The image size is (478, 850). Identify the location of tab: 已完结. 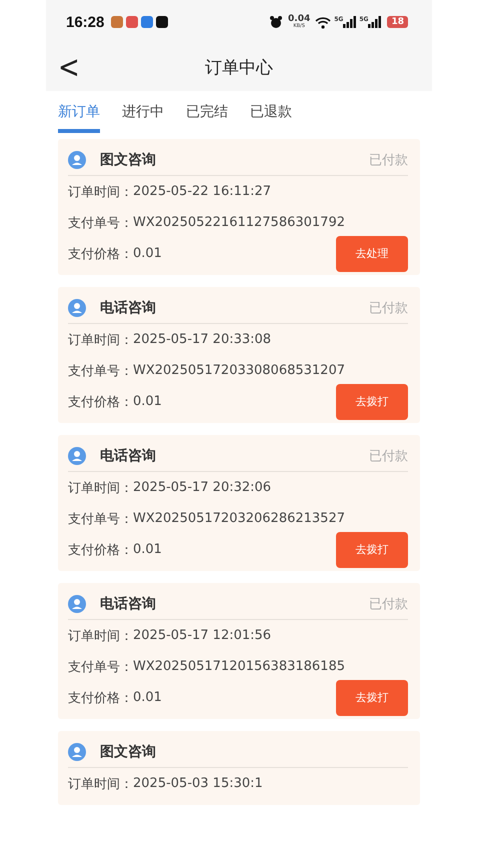
(207, 118).